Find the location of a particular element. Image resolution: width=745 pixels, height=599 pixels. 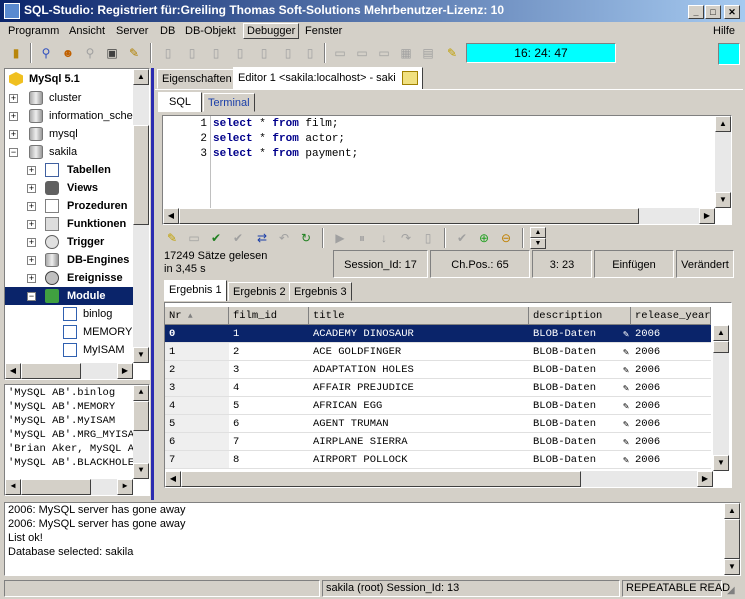

tab-sql: SQL is located at coordinates (180, 102).